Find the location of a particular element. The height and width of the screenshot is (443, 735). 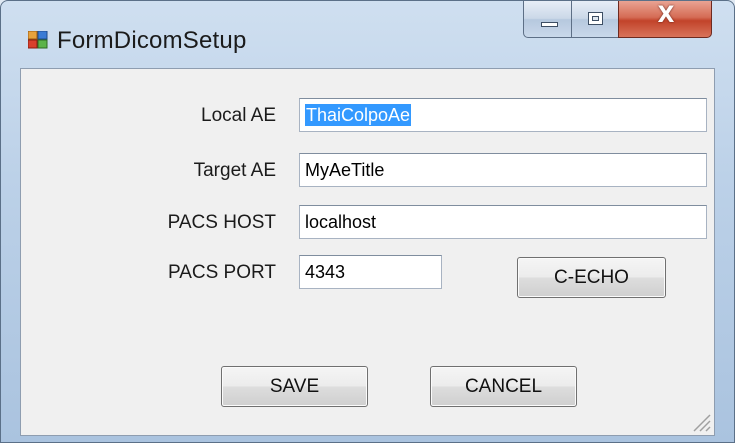

minimize-icon is located at coordinates (549, 24).